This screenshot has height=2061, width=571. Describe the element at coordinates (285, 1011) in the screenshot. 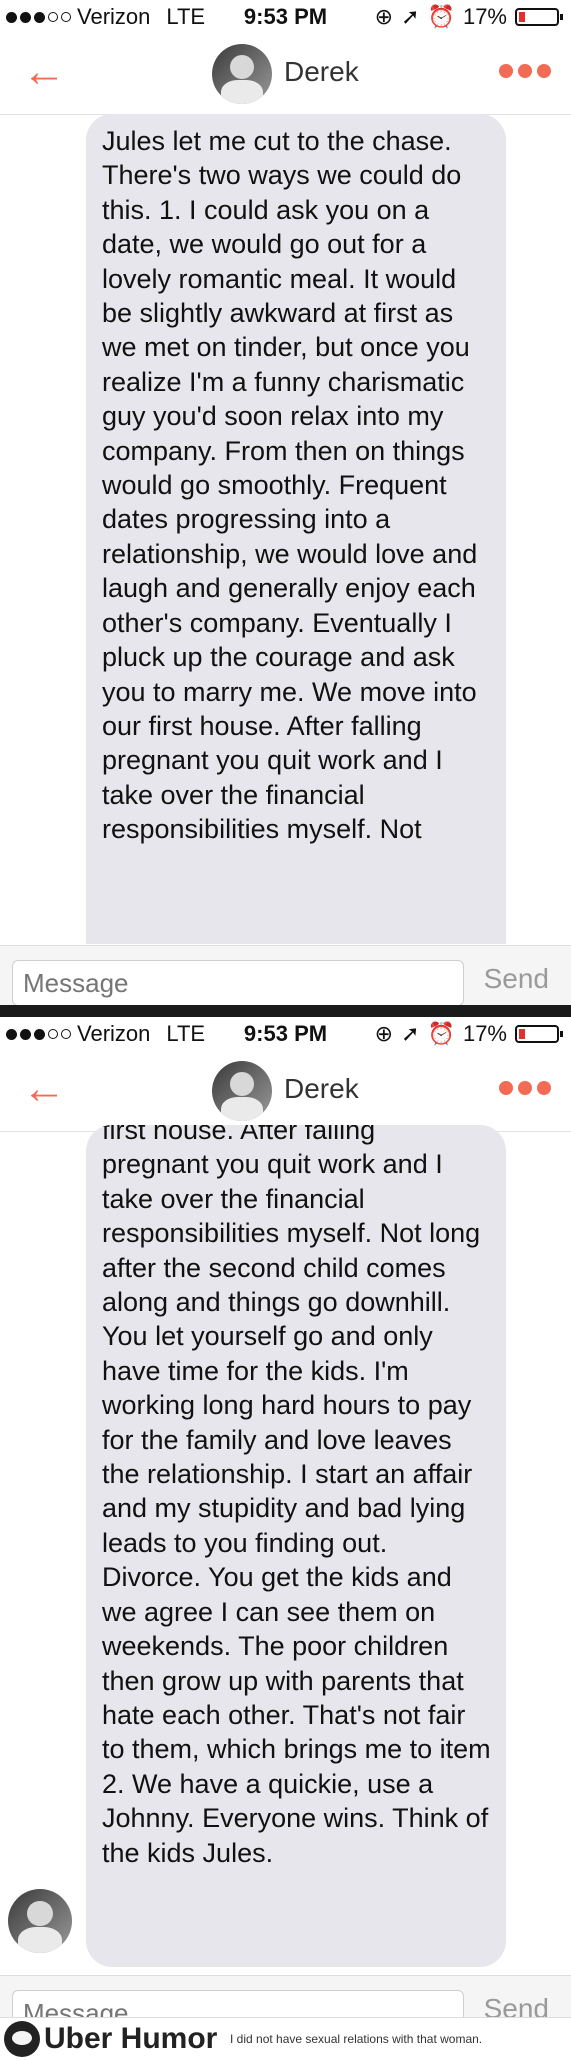

I see `divider` at that location.